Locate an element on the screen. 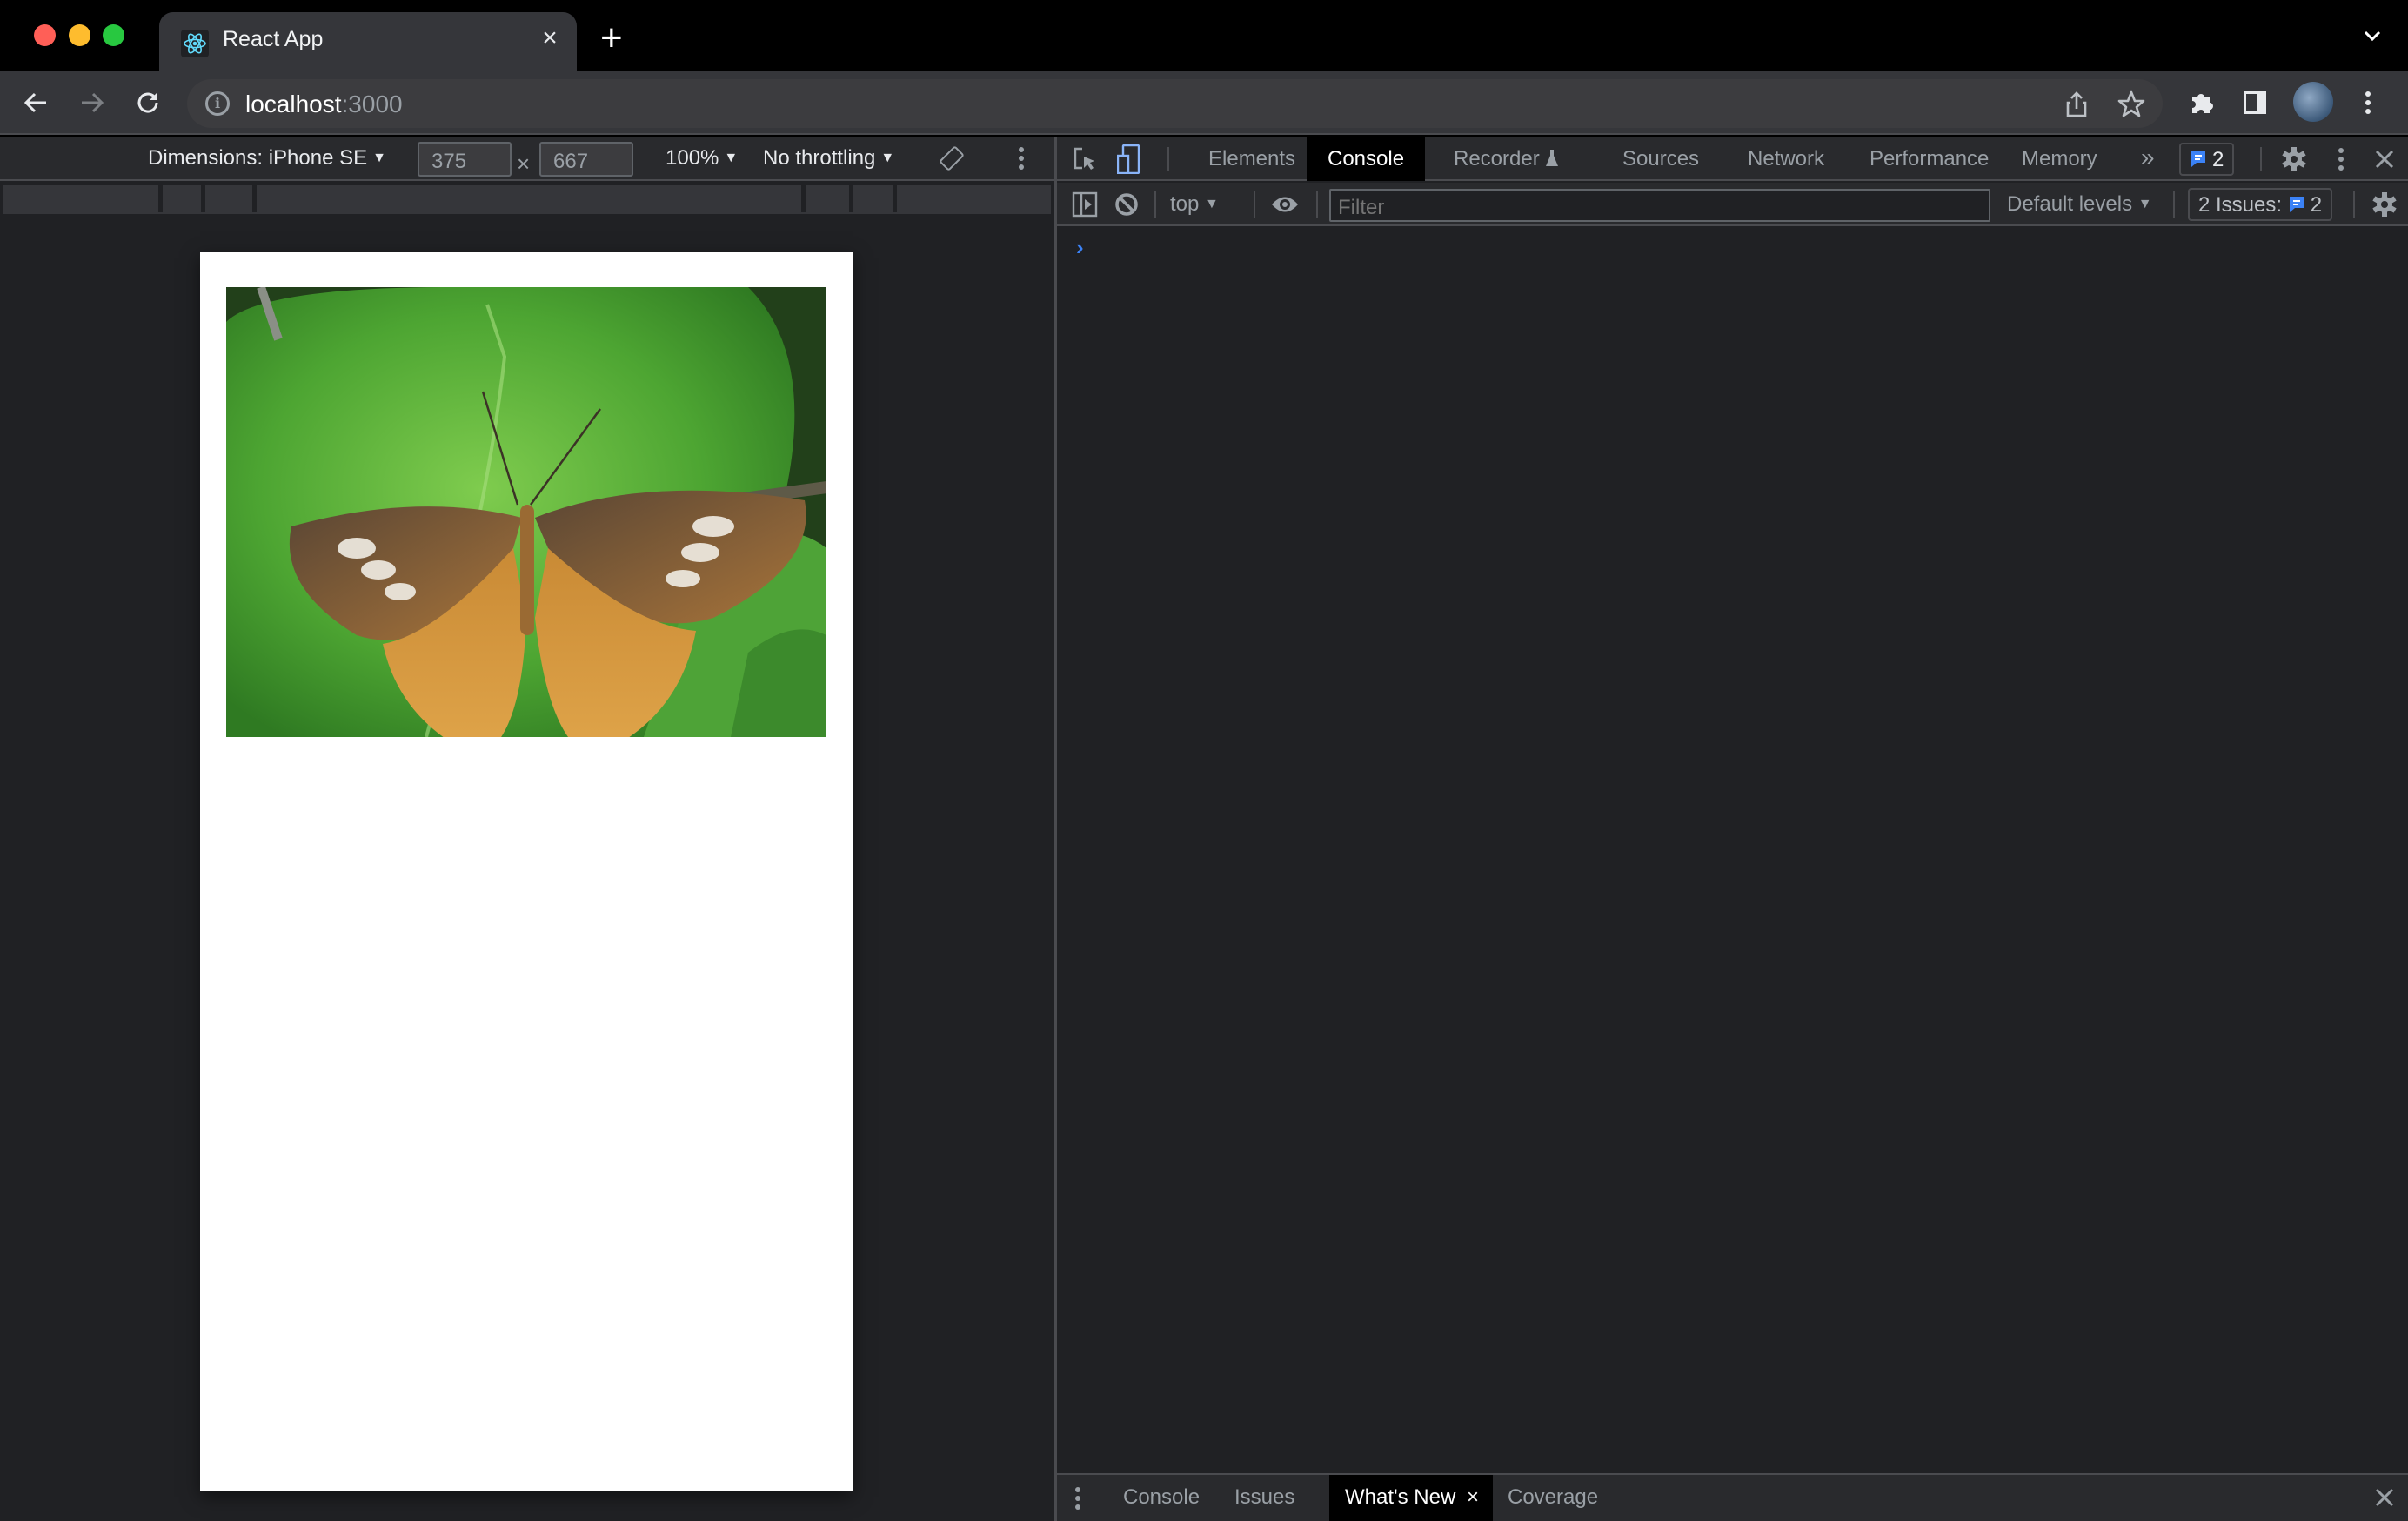 The image size is (2408, 1521). tab-performance: Performance is located at coordinates (1929, 159).